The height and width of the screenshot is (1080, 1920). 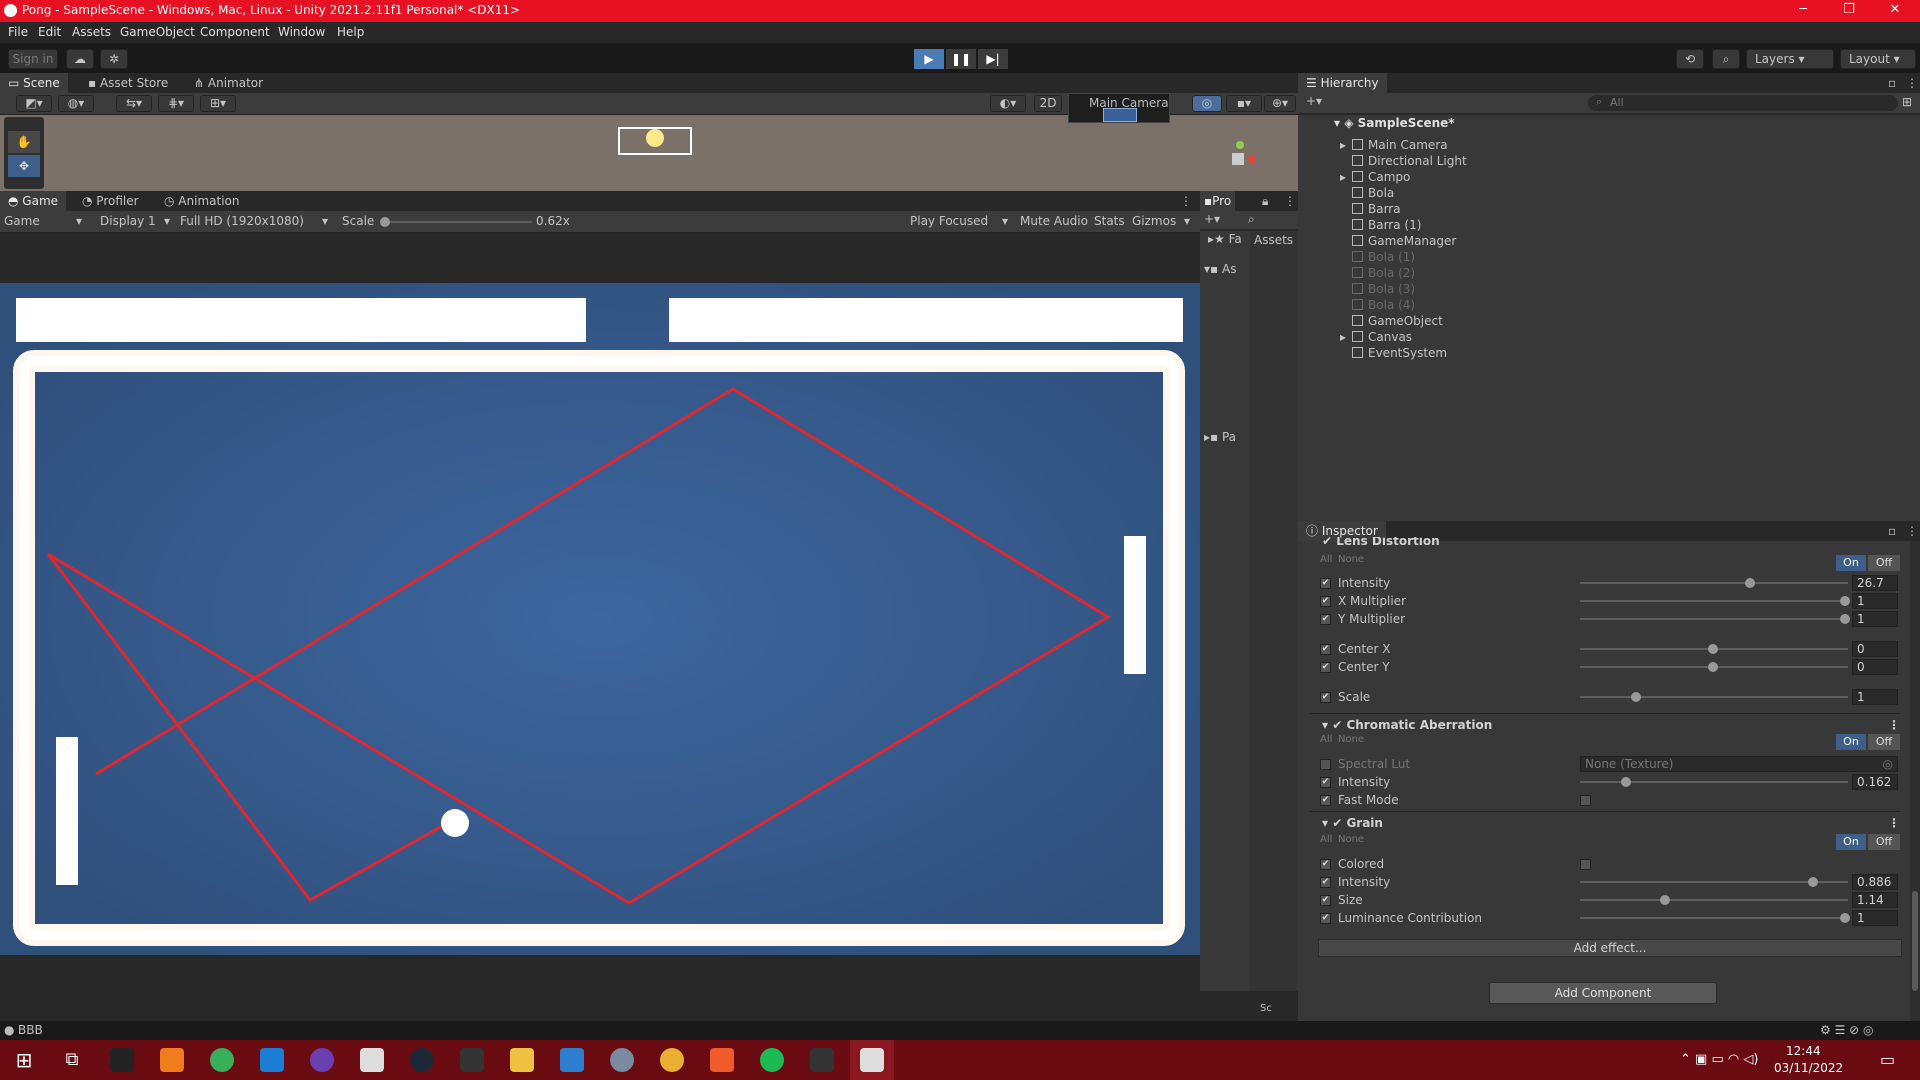 What do you see at coordinates (472, 1060) in the screenshot?
I see `epic-games-icon` at bounding box center [472, 1060].